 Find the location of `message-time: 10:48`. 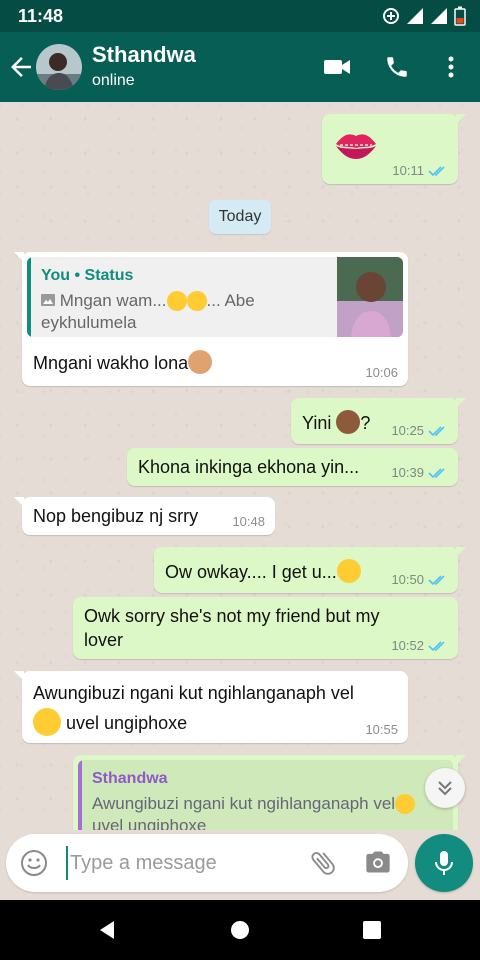

message-time: 10:48 is located at coordinates (248, 521).